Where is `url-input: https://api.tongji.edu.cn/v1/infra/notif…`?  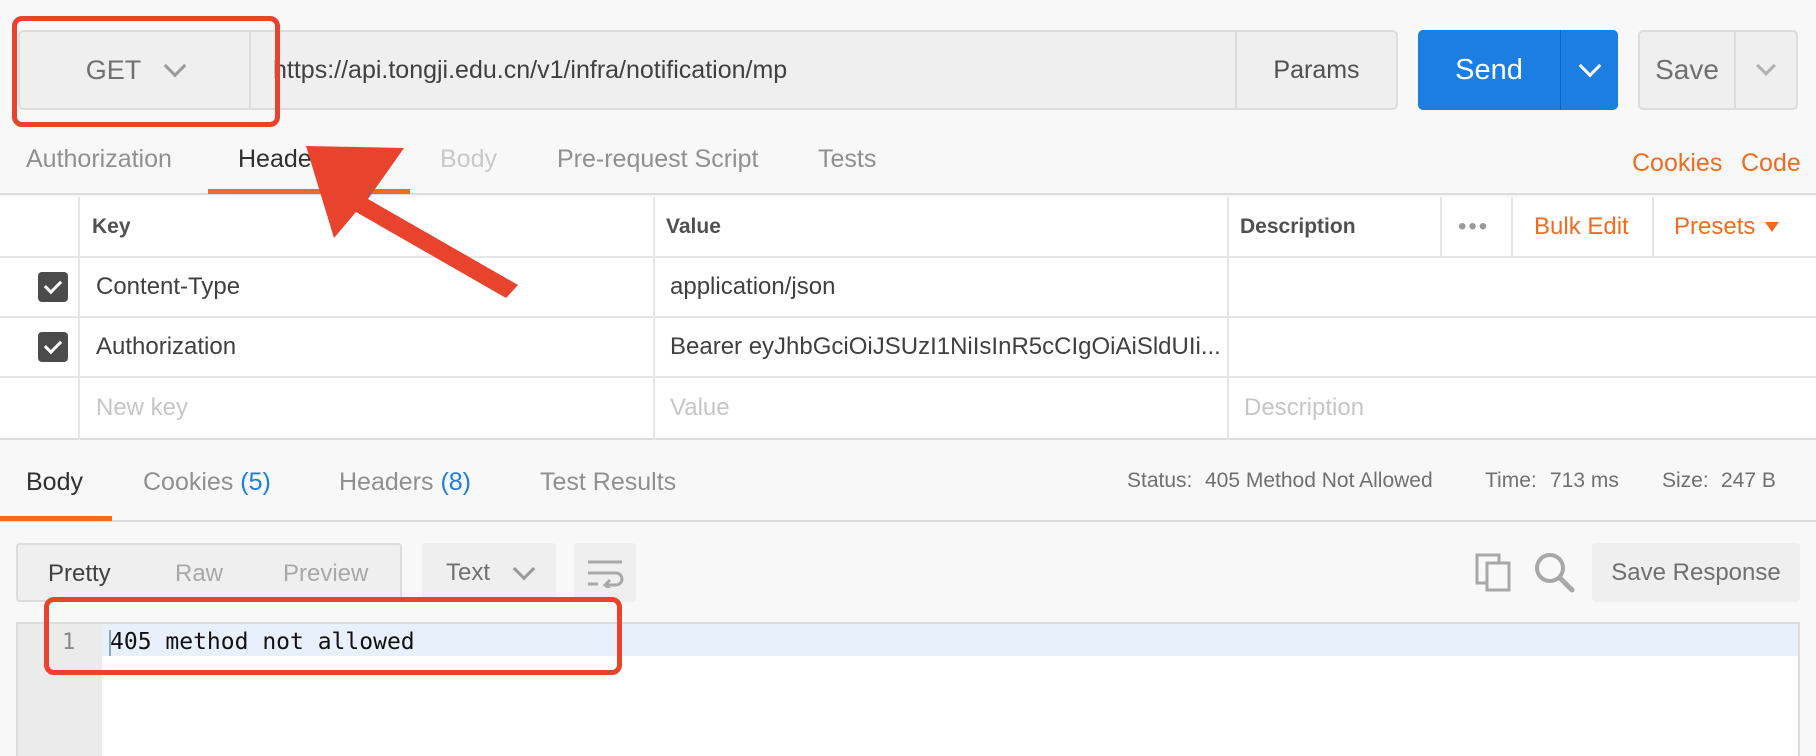
url-input: https://api.tongji.edu.cn/v1/infra/notif… is located at coordinates (743, 70).